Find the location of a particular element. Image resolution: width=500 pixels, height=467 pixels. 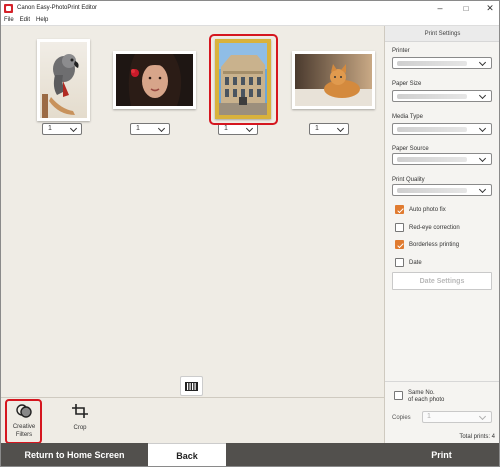

close-button: ✕ is located at coordinates (490, 8).